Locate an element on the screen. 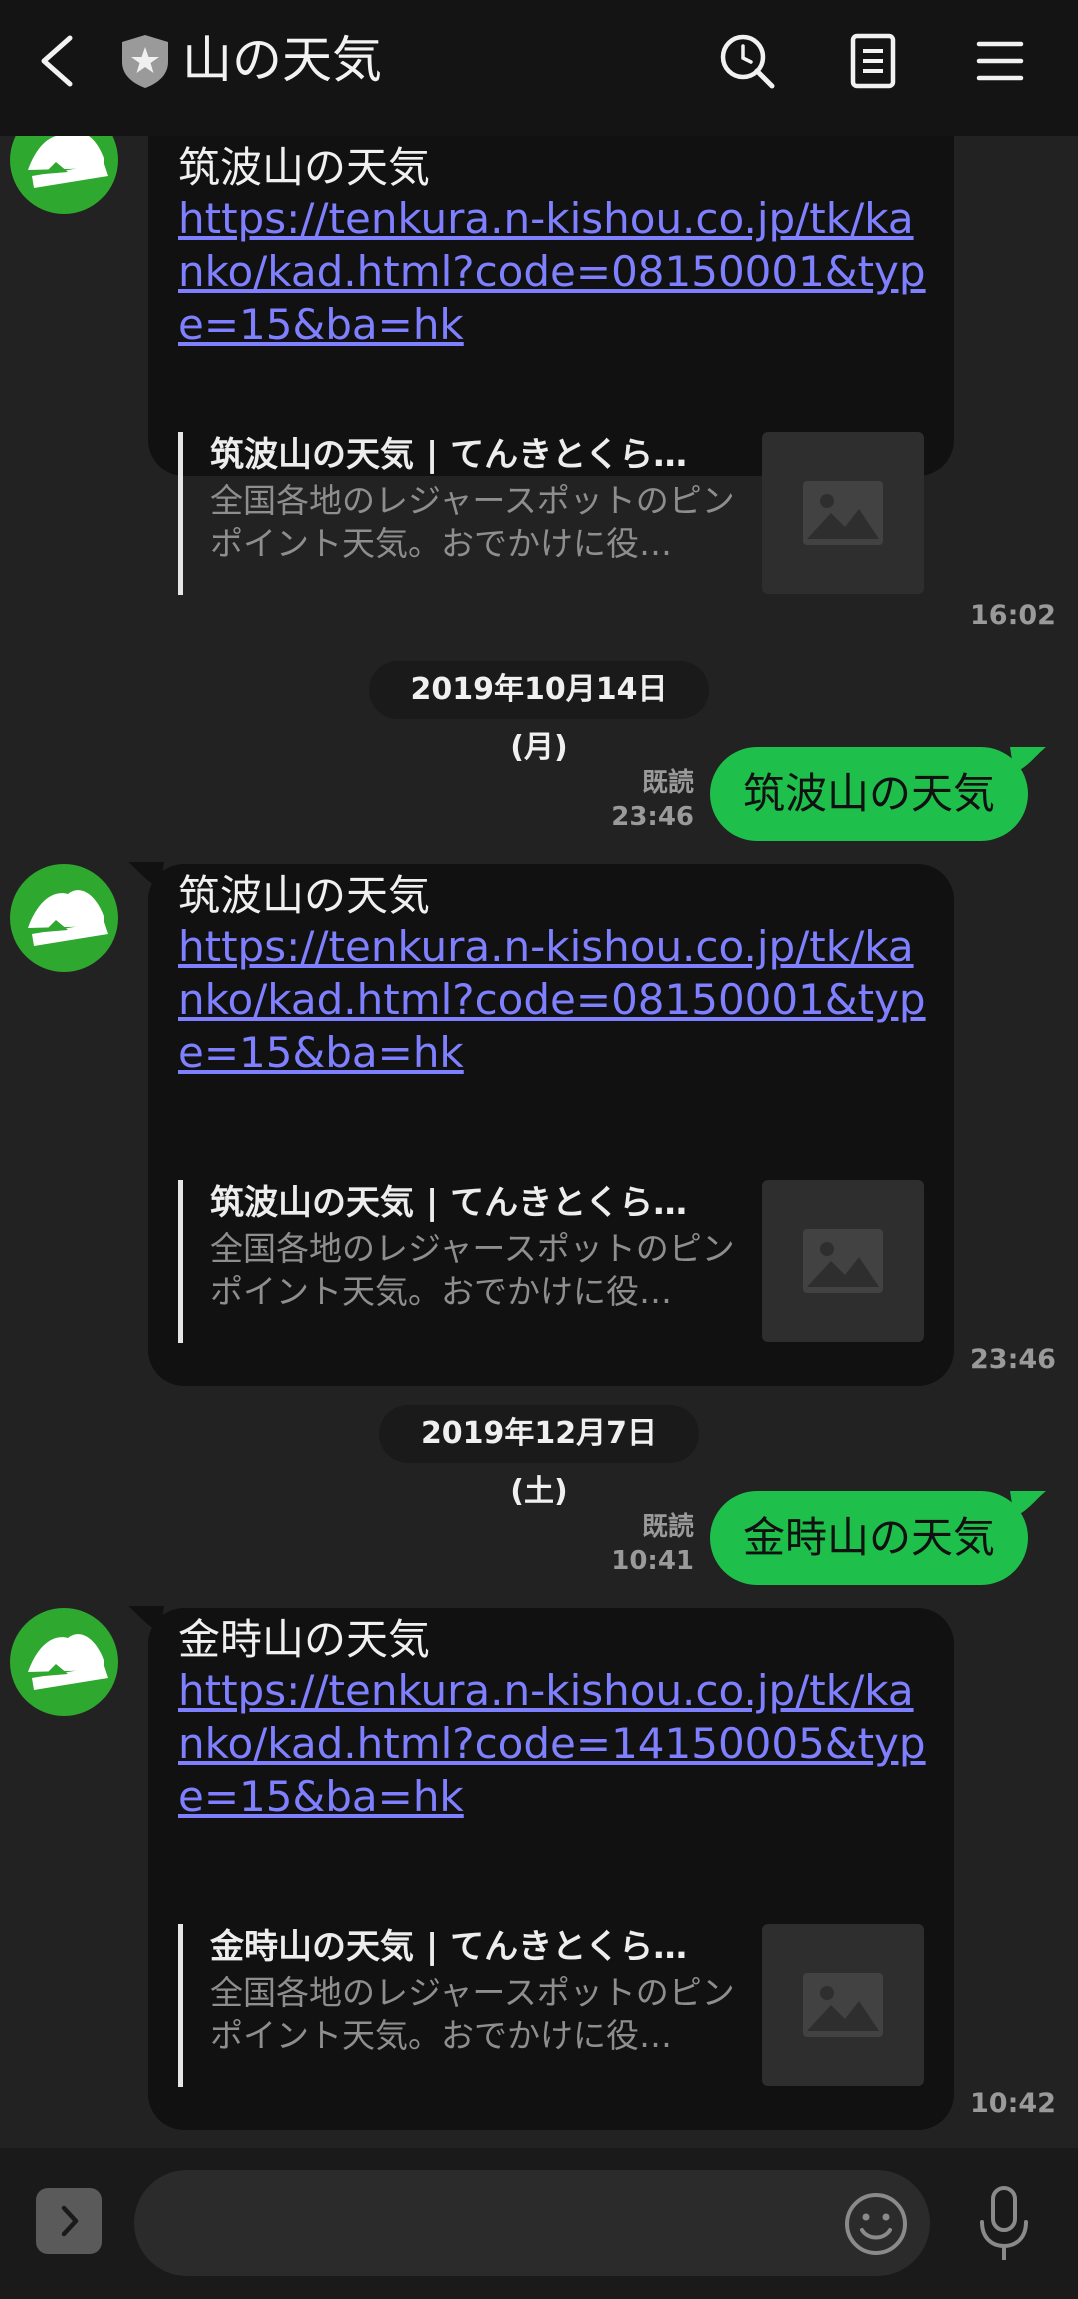 The width and height of the screenshot is (1078, 2299). message-time: 10:42 is located at coordinates (1013, 2103).